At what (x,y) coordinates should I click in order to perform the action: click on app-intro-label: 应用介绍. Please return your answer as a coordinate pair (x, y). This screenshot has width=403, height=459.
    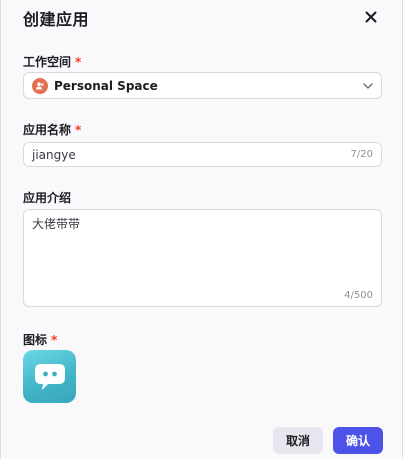
    Looking at the image, I should click on (47, 198).